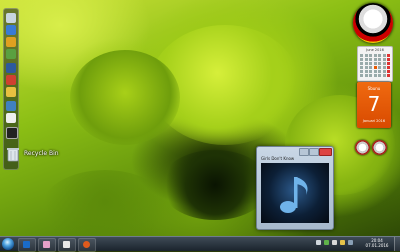 The image size is (400, 252). I want to click on music-note-icon, so click(294, 195).